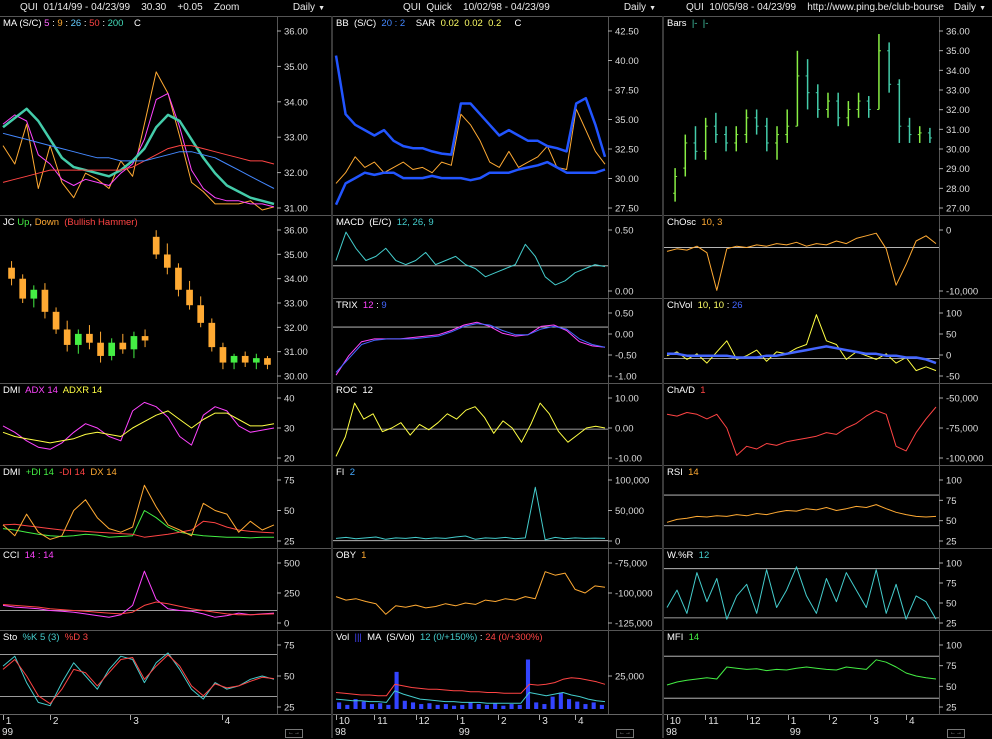 The width and height of the screenshot is (992, 739). Describe the element at coordinates (227, 7) in the screenshot. I see `zoom-button: Zoom` at that location.